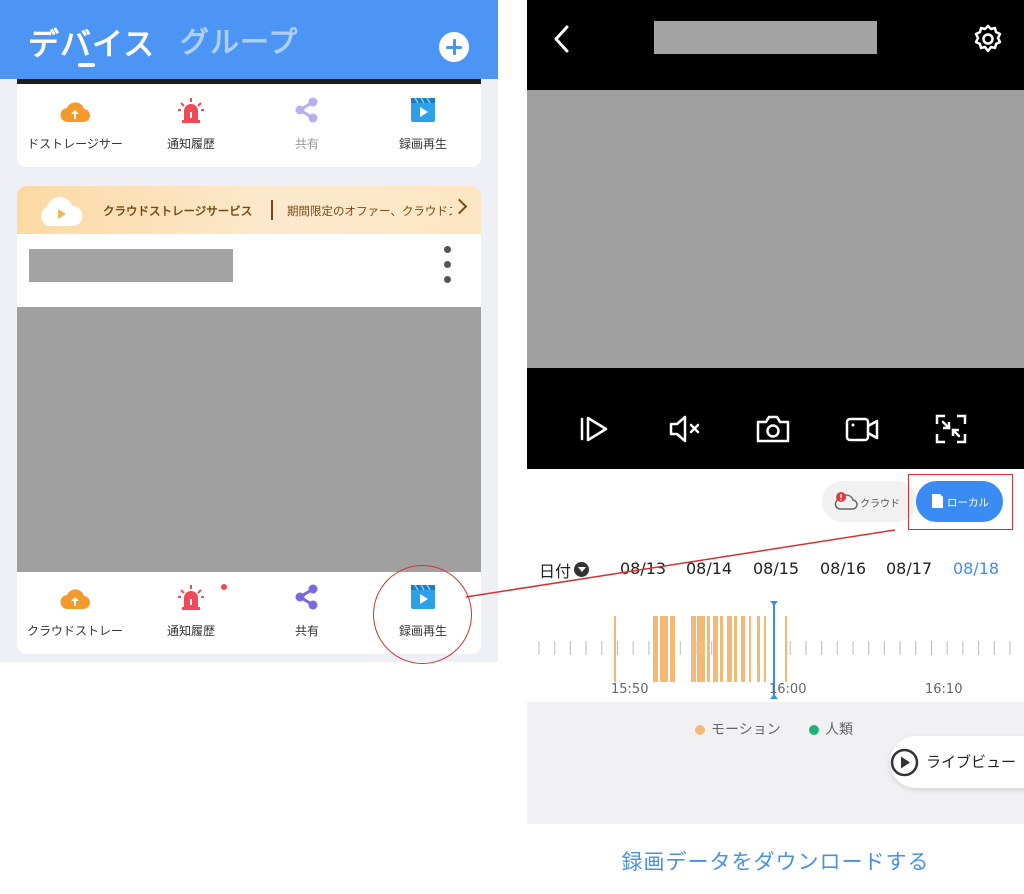  I want to click on camera-snapshot-icon, so click(773, 429).